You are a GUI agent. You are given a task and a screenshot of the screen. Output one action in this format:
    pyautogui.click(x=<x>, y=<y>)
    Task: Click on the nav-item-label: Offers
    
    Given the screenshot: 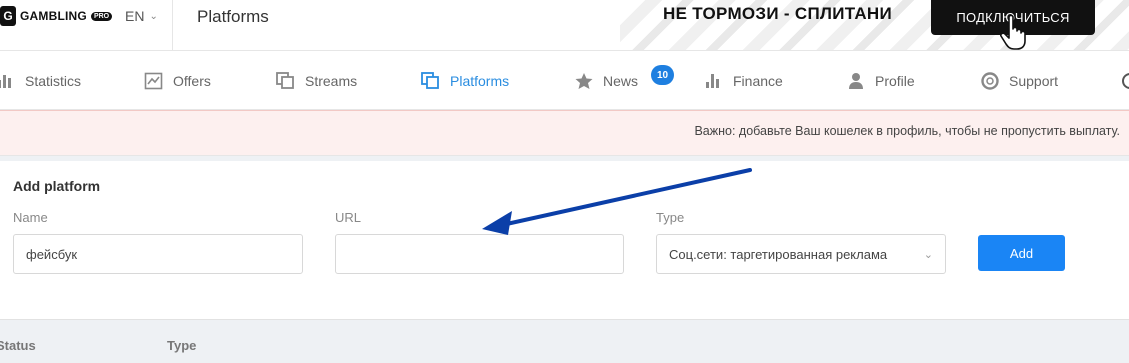 What is the action you would take?
    pyautogui.click(x=192, y=81)
    